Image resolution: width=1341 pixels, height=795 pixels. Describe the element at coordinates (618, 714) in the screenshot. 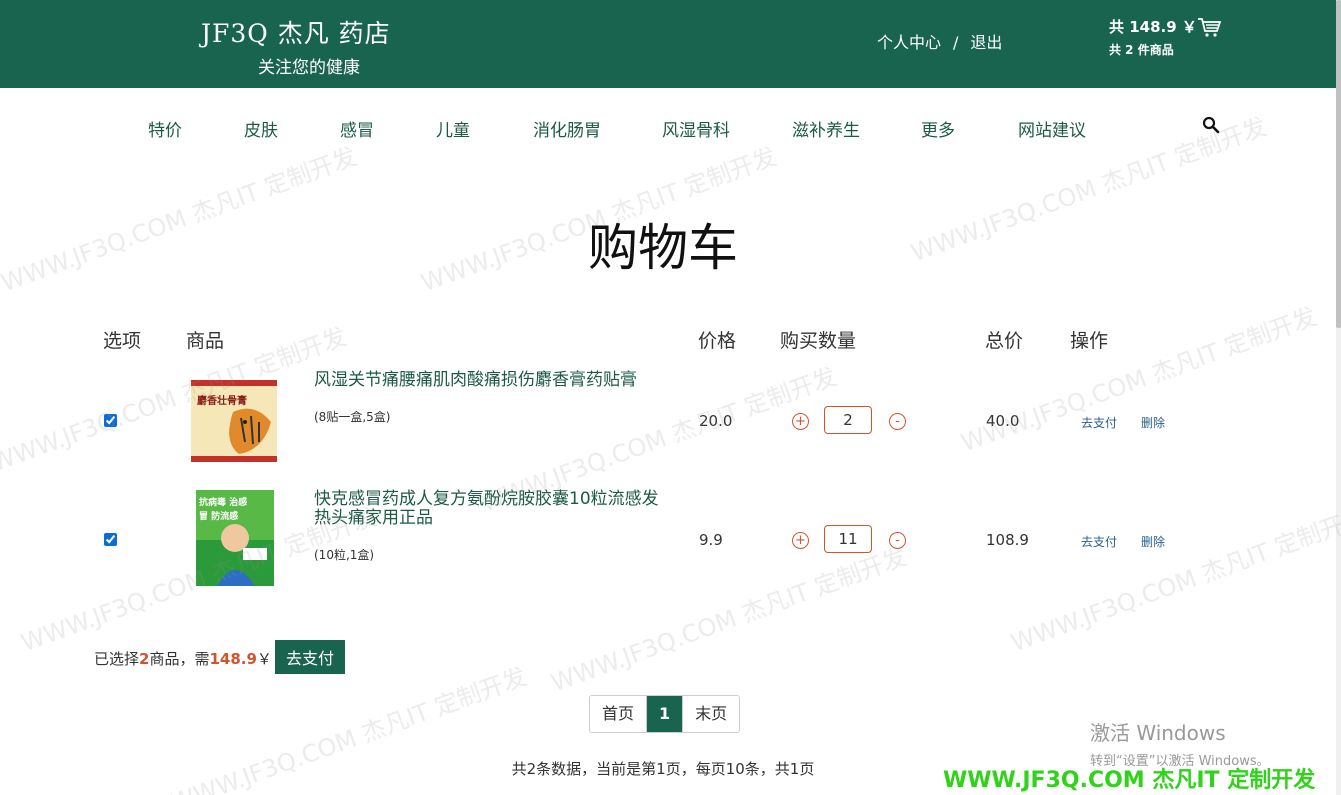

I see `pager-first: 首页` at that location.